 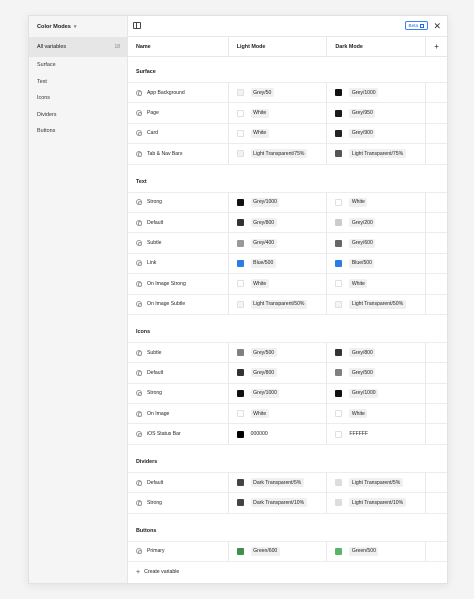 I want to click on variable-name-cell: On Image Subtle, so click(x=178, y=304).